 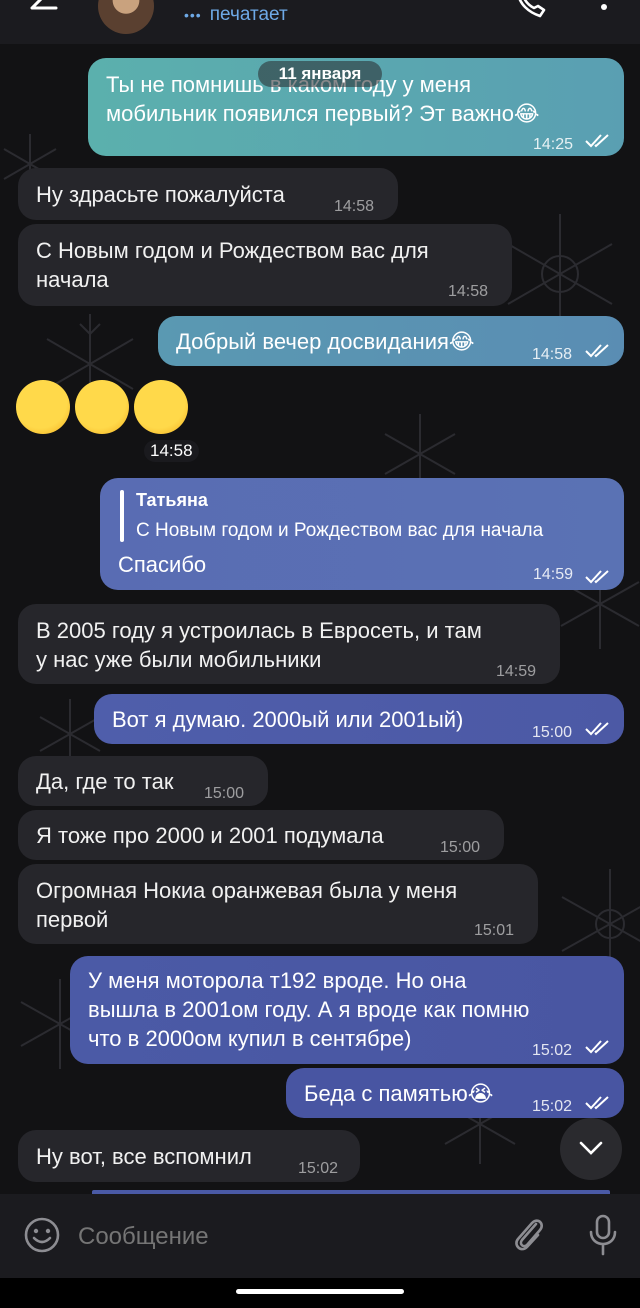 I want to click on message-bubble-incoming: Да, где то так 15:00, so click(x=143, y=781).